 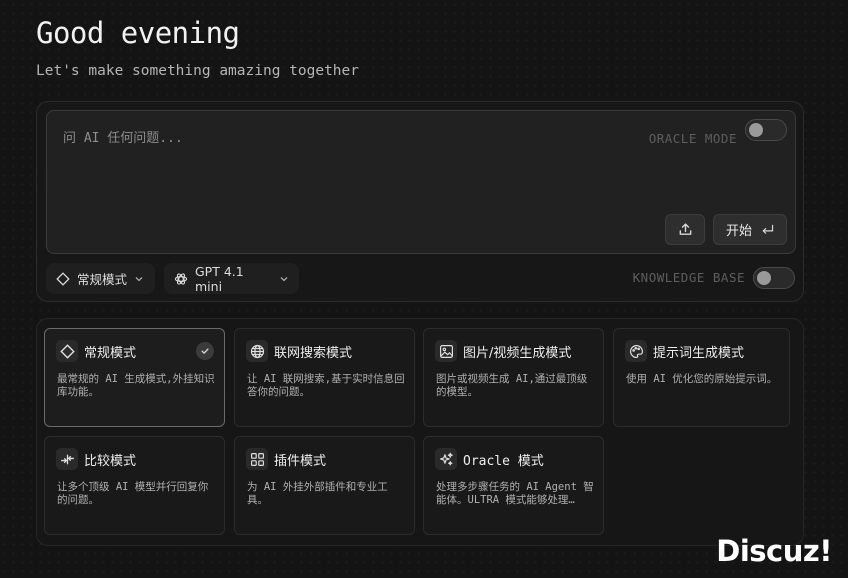 I want to click on mode-card-description: 让 AI 联网搜索,基于实时信息回答你的问题。, so click(x=326, y=385).